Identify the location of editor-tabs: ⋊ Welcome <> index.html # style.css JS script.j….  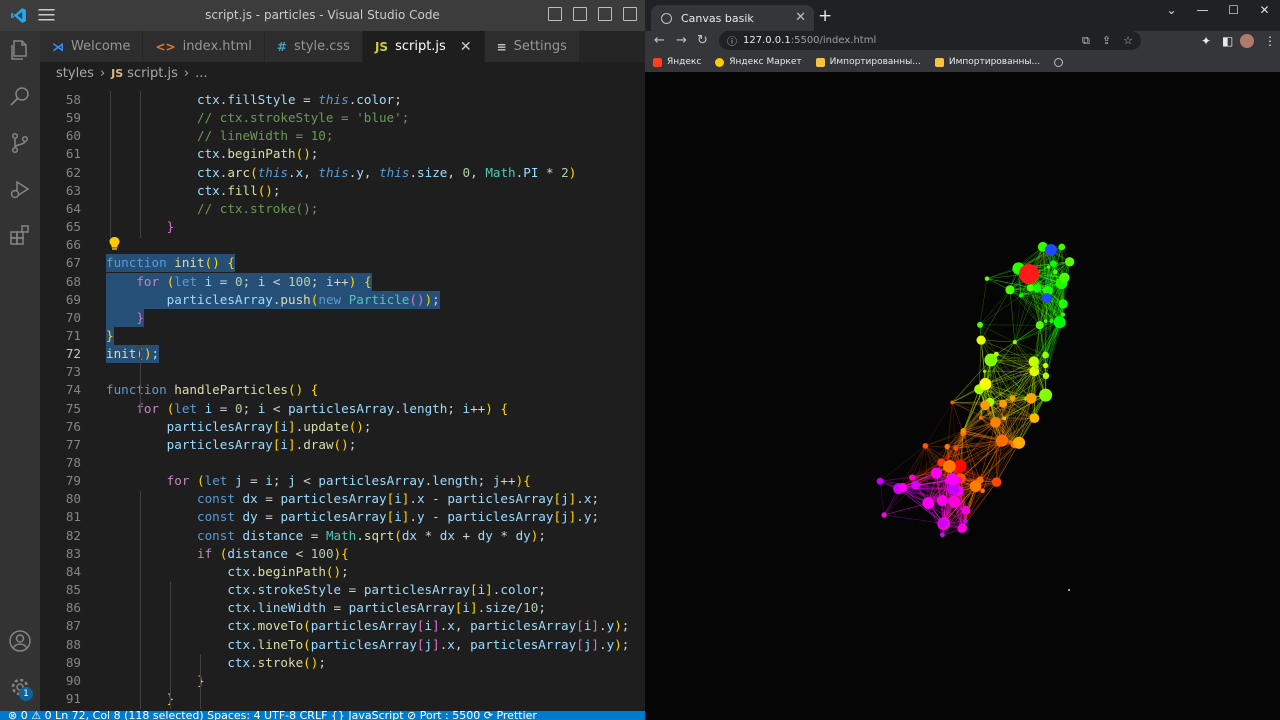
(342, 46).